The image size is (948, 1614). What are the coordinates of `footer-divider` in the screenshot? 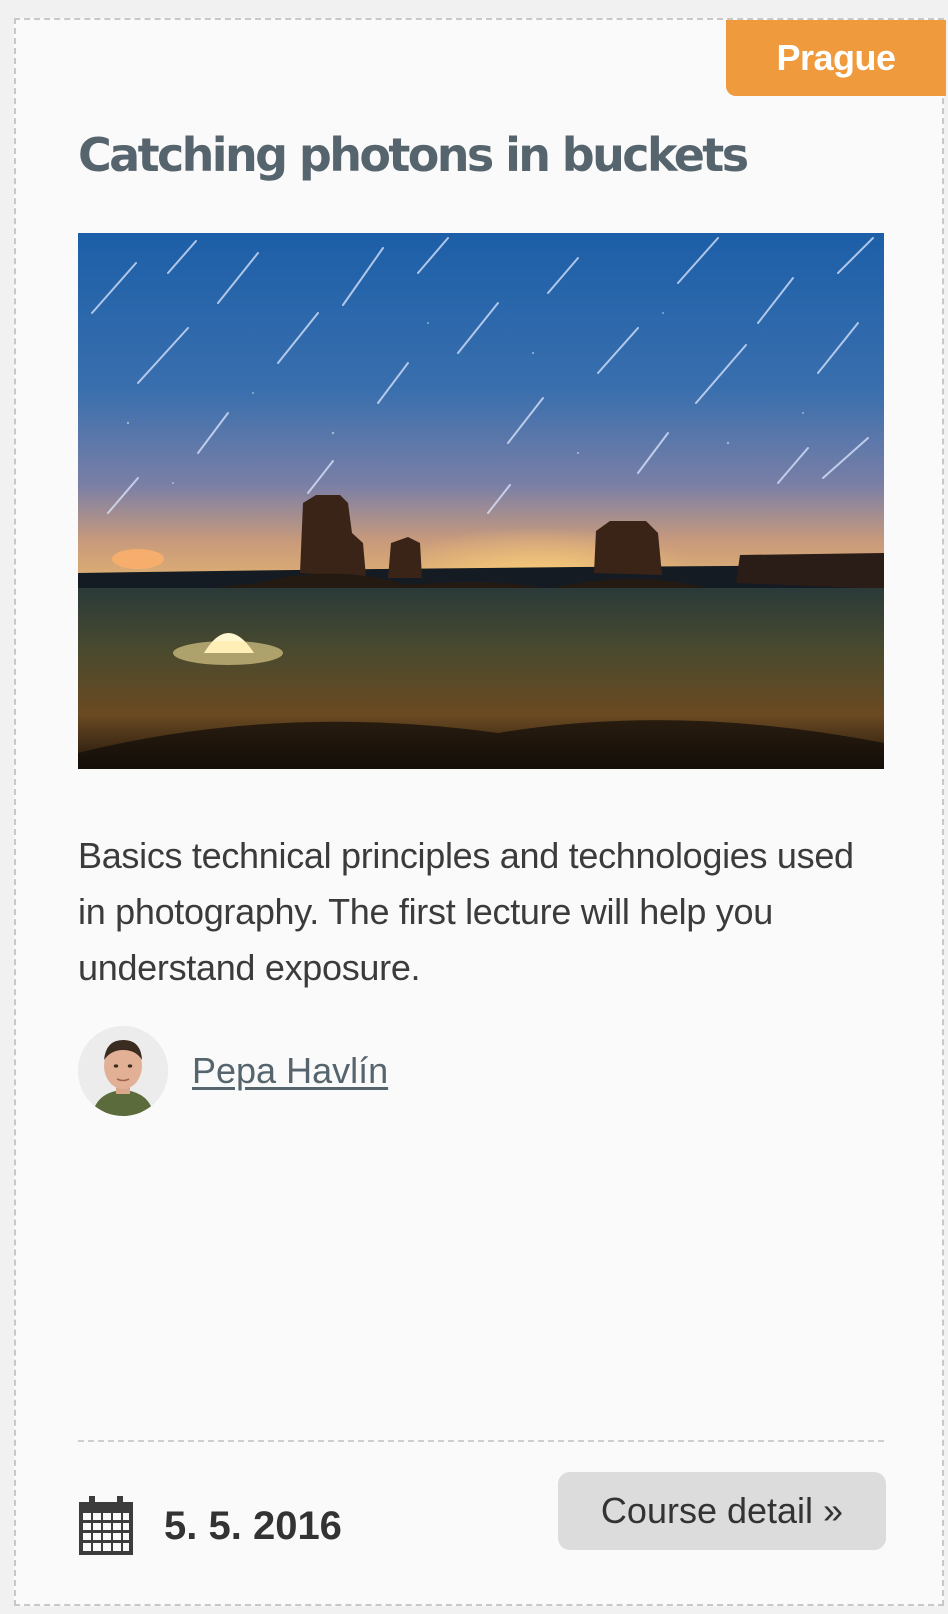 It's located at (481, 1441).